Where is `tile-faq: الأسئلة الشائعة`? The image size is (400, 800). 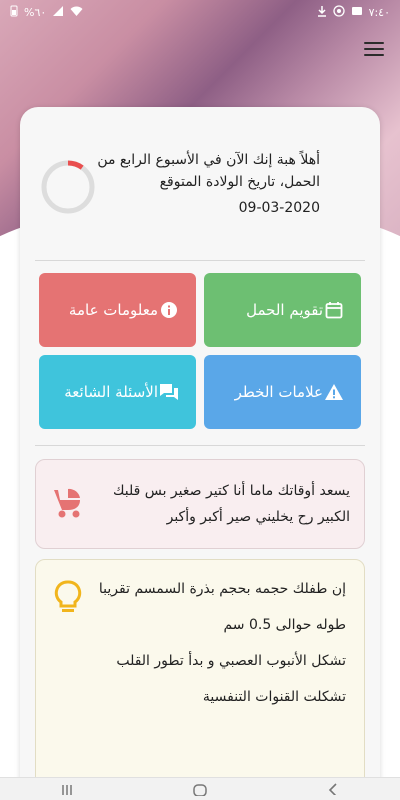 tile-faq: الأسئلة الشائعة is located at coordinates (117, 392).